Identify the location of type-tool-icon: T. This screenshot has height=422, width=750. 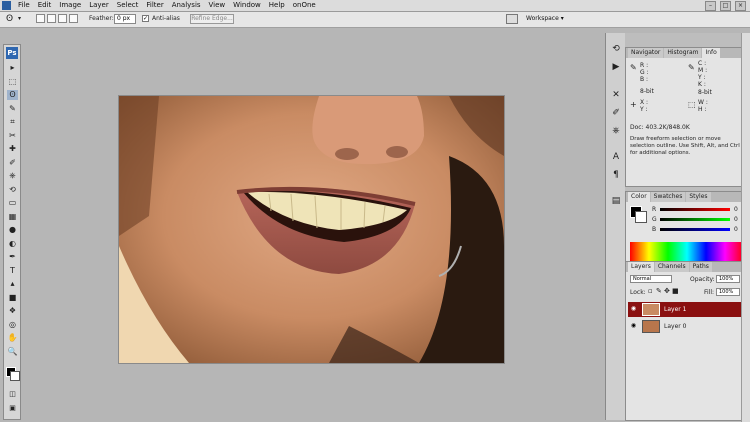
(12, 271).